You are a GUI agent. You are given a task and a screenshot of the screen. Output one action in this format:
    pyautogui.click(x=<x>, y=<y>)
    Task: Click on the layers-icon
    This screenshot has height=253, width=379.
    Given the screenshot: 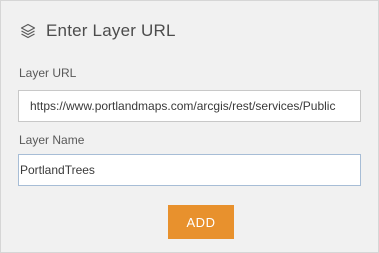 What is the action you would take?
    pyautogui.click(x=28, y=31)
    